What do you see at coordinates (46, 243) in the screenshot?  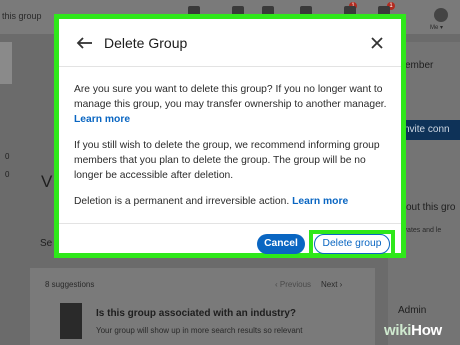 I see `section-heading-partial: Se` at bounding box center [46, 243].